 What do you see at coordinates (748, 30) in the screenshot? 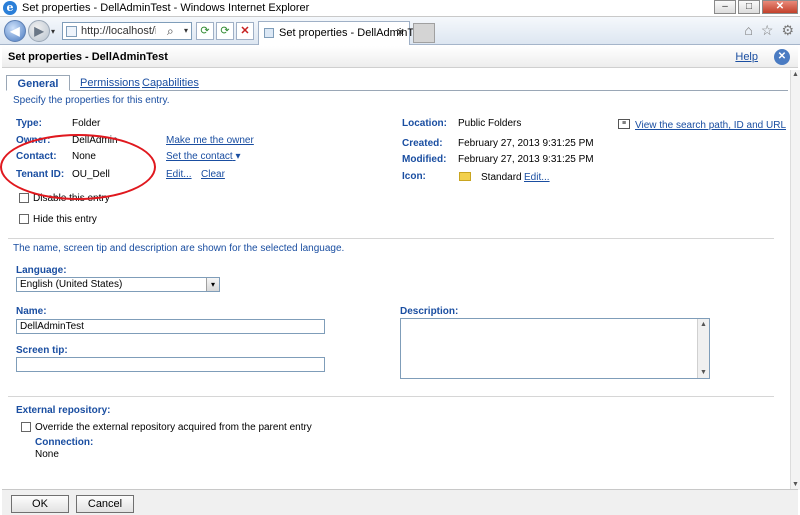
I see `home-icon: ⌂` at bounding box center [748, 30].